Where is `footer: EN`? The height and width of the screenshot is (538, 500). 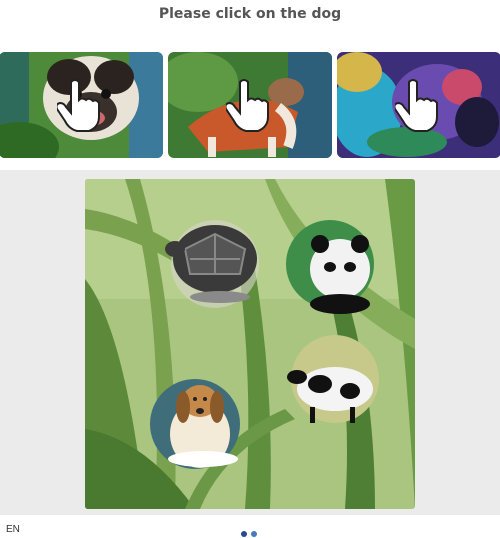
footer: EN is located at coordinates (250, 527).